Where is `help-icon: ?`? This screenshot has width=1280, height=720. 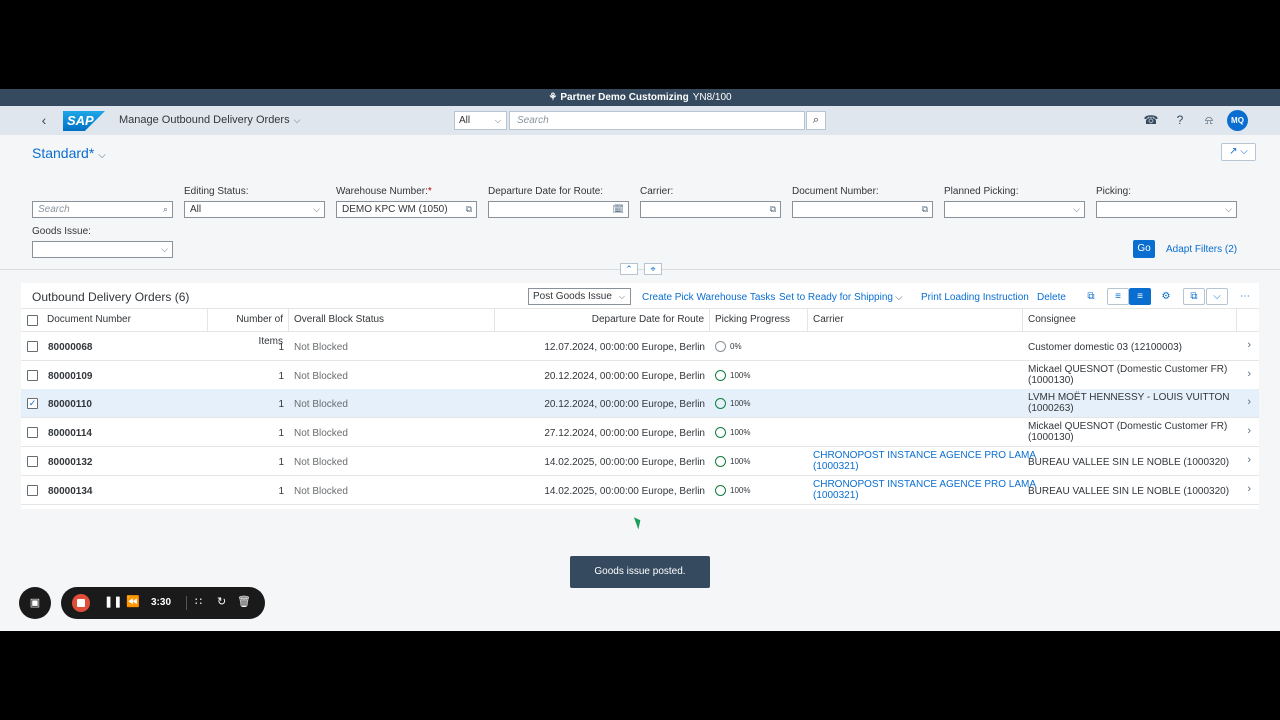
help-icon: ? is located at coordinates (1180, 121).